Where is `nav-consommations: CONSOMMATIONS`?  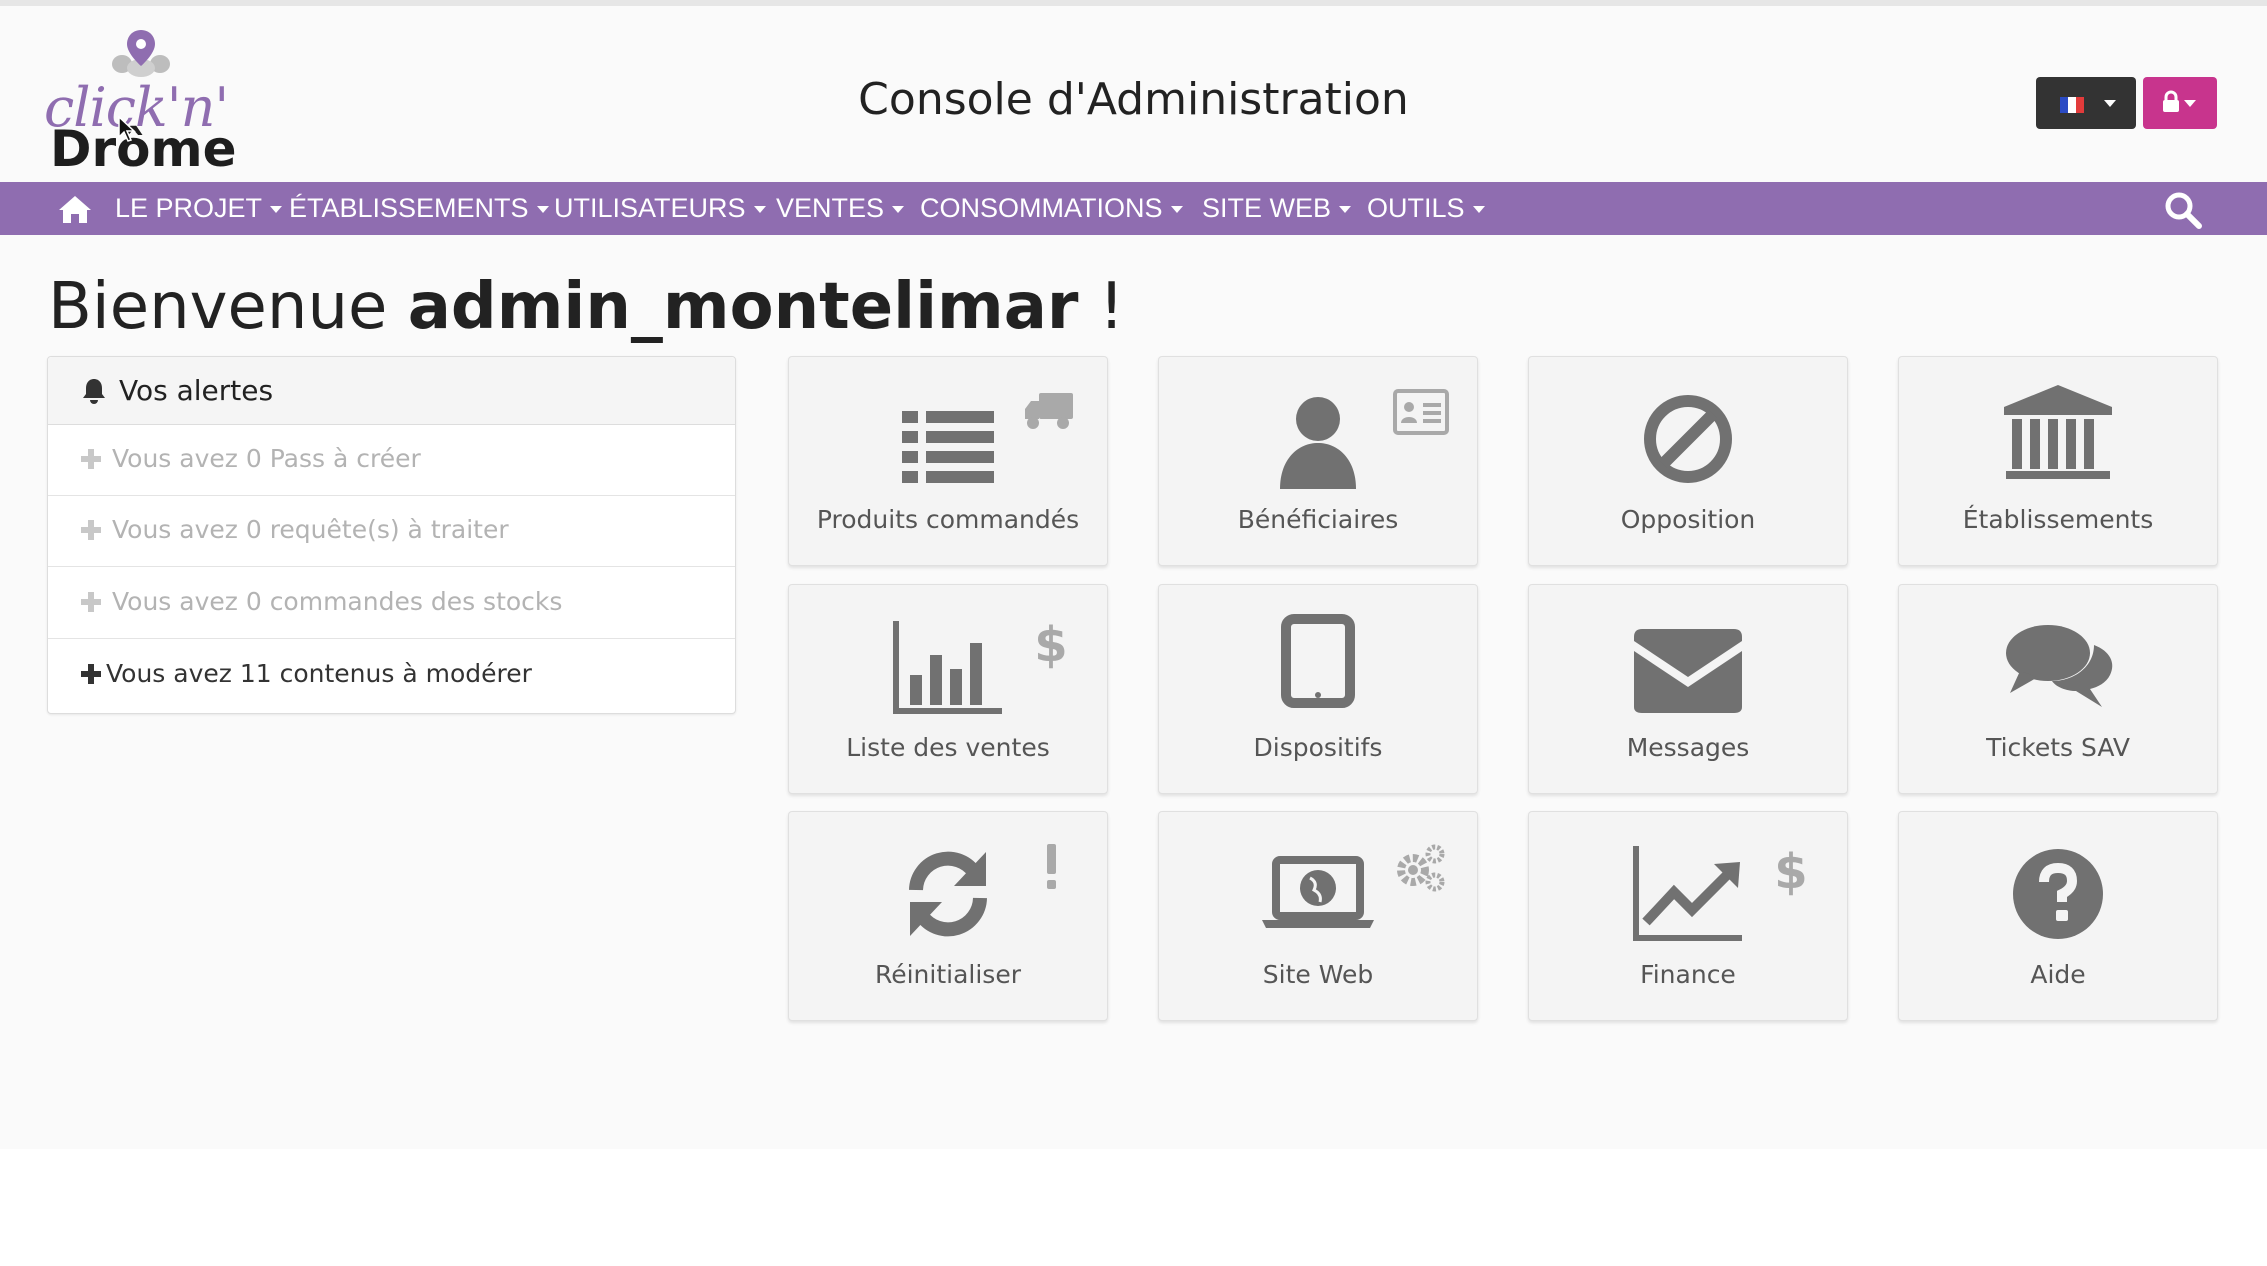
nav-consommations: CONSOMMATIONS is located at coordinates (1051, 208).